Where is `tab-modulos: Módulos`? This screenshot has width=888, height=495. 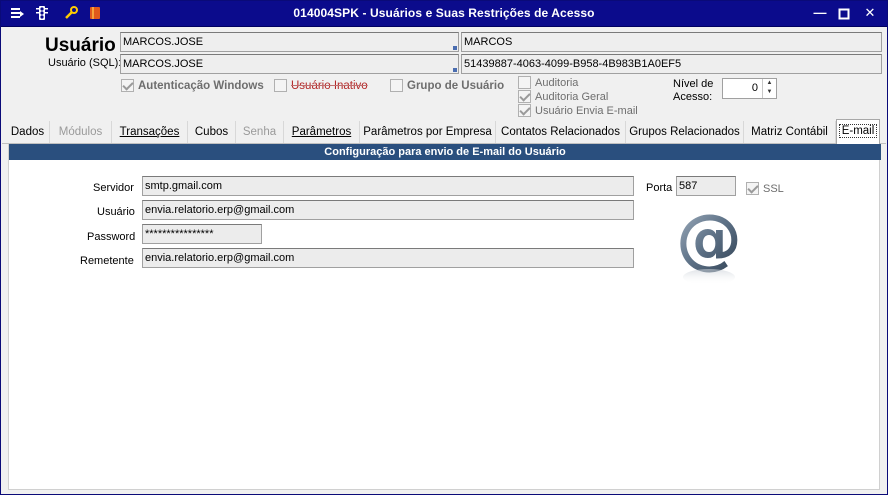 tab-modulos: Módulos is located at coordinates (81, 132).